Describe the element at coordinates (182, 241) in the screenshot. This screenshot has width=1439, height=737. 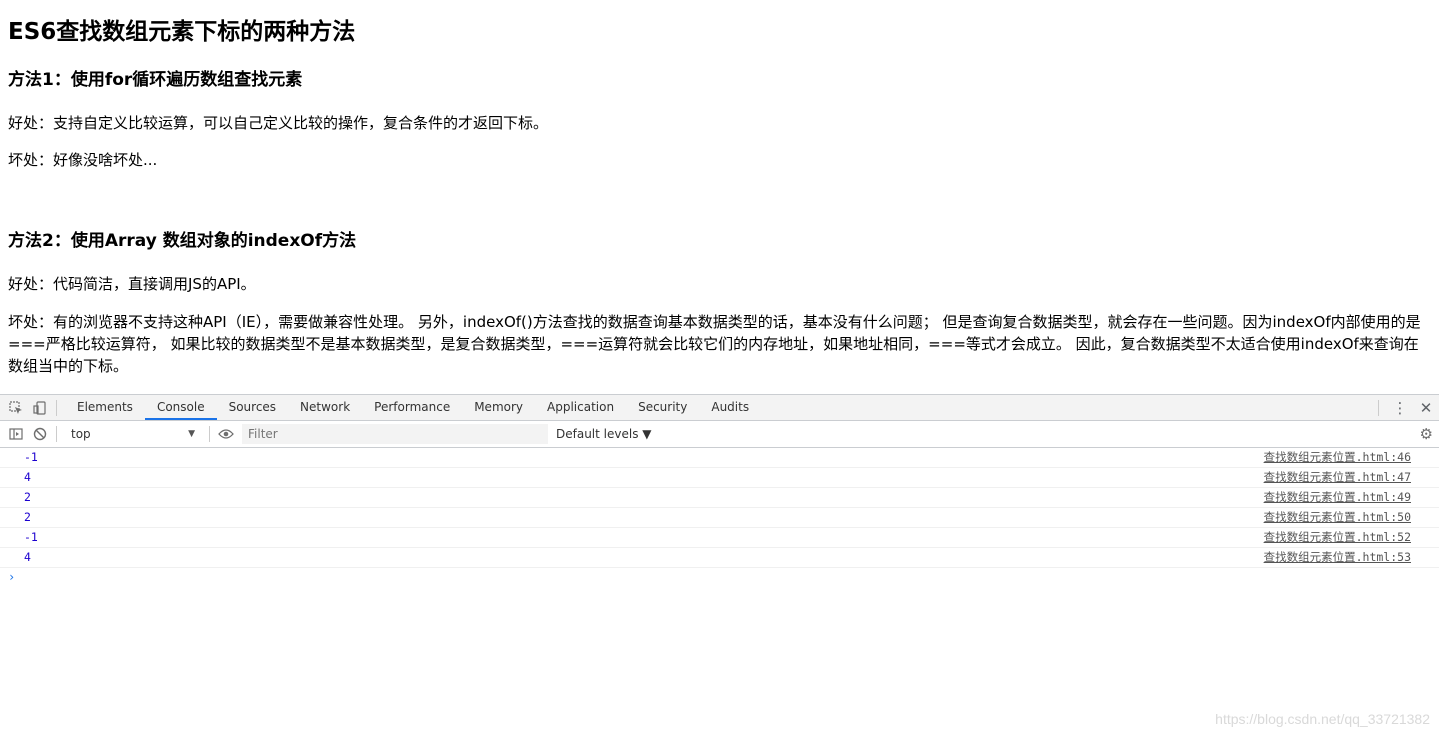
I see `method2-heading: 方法2：使用Array 数组对象的indexOf方法` at that location.